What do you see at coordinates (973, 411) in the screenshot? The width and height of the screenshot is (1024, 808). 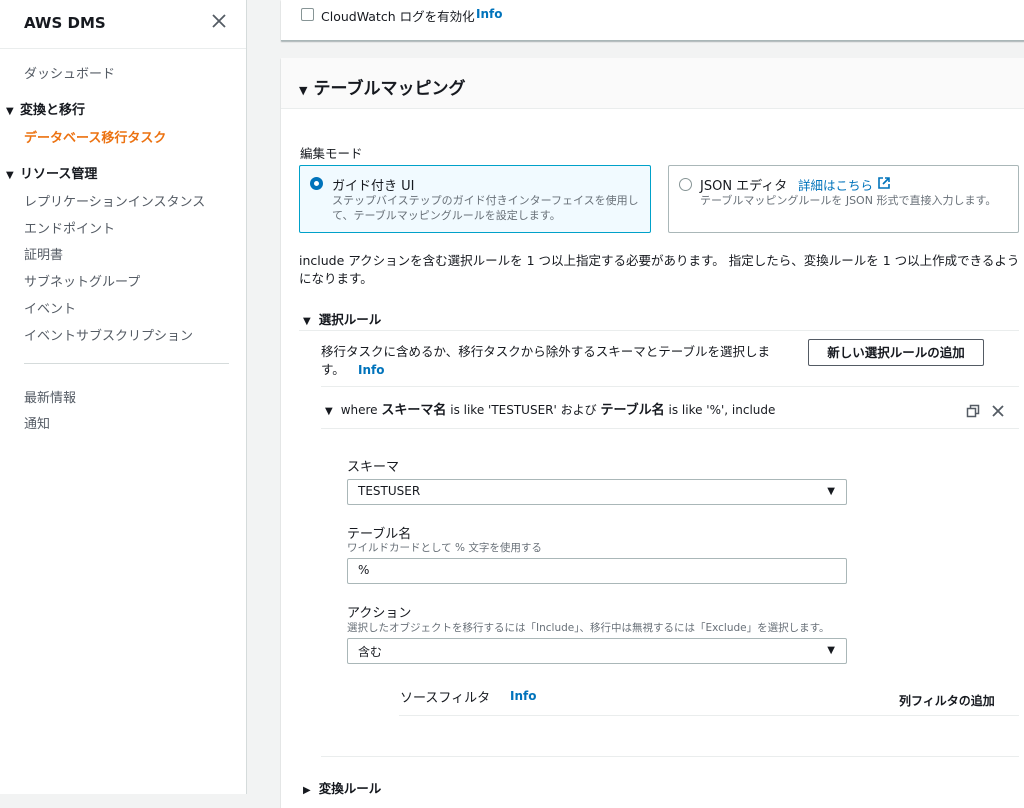 I see `copy-icon` at bounding box center [973, 411].